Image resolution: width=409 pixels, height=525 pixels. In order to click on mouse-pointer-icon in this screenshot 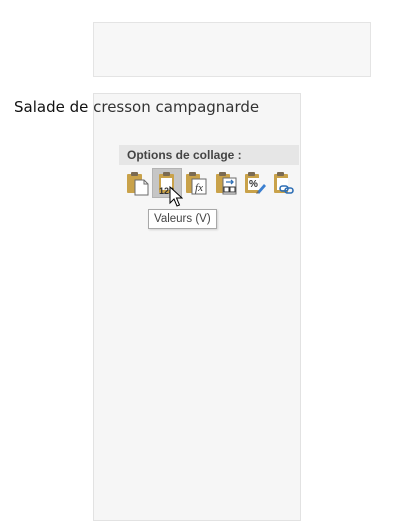, I will do `click(176, 196)`.